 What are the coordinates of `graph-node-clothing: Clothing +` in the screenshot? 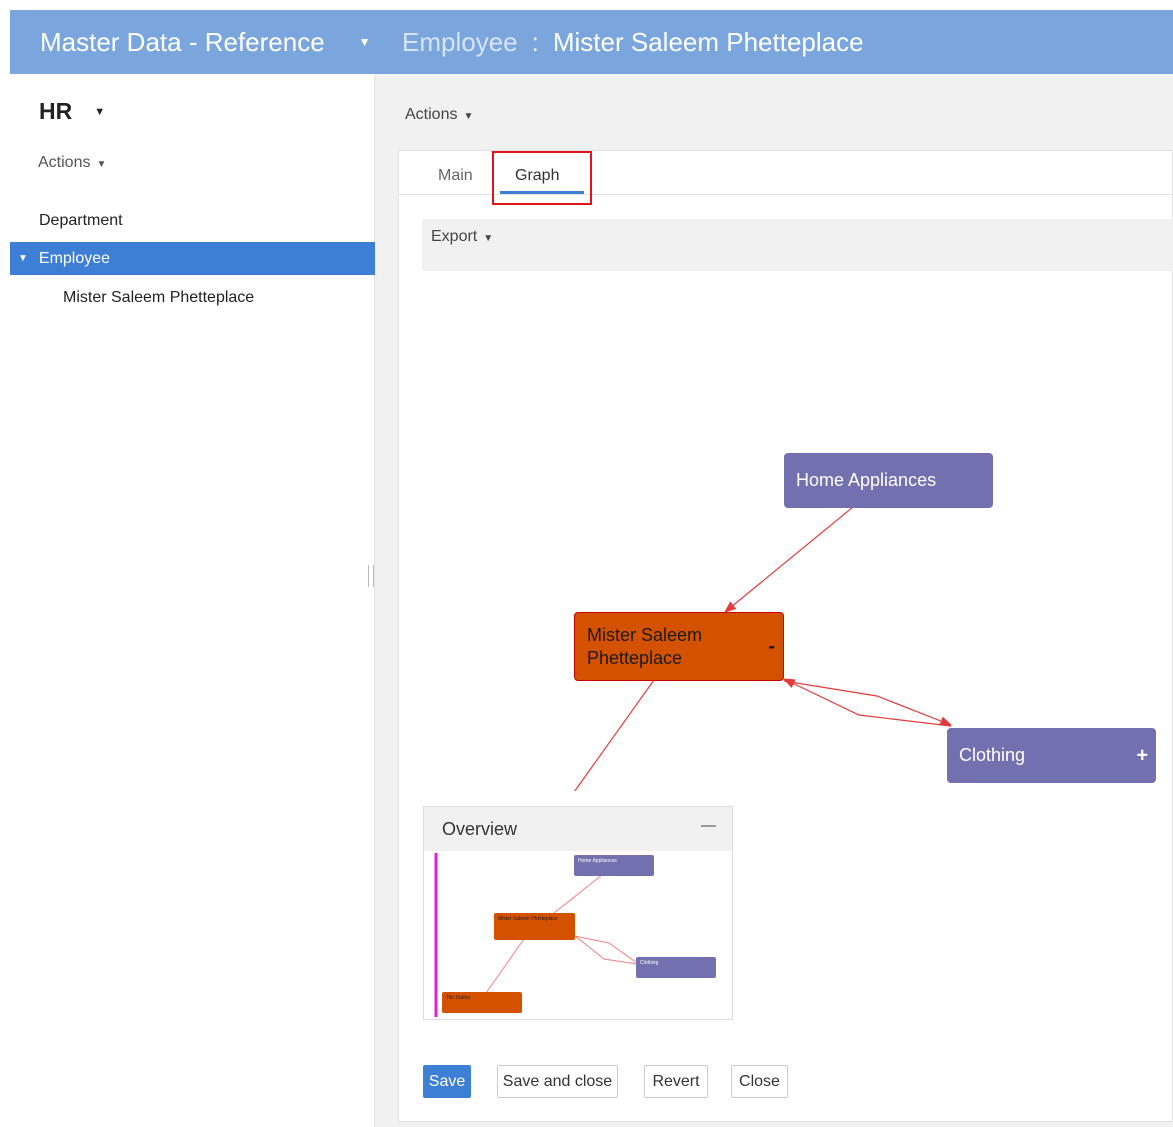 It's located at (1051, 755).